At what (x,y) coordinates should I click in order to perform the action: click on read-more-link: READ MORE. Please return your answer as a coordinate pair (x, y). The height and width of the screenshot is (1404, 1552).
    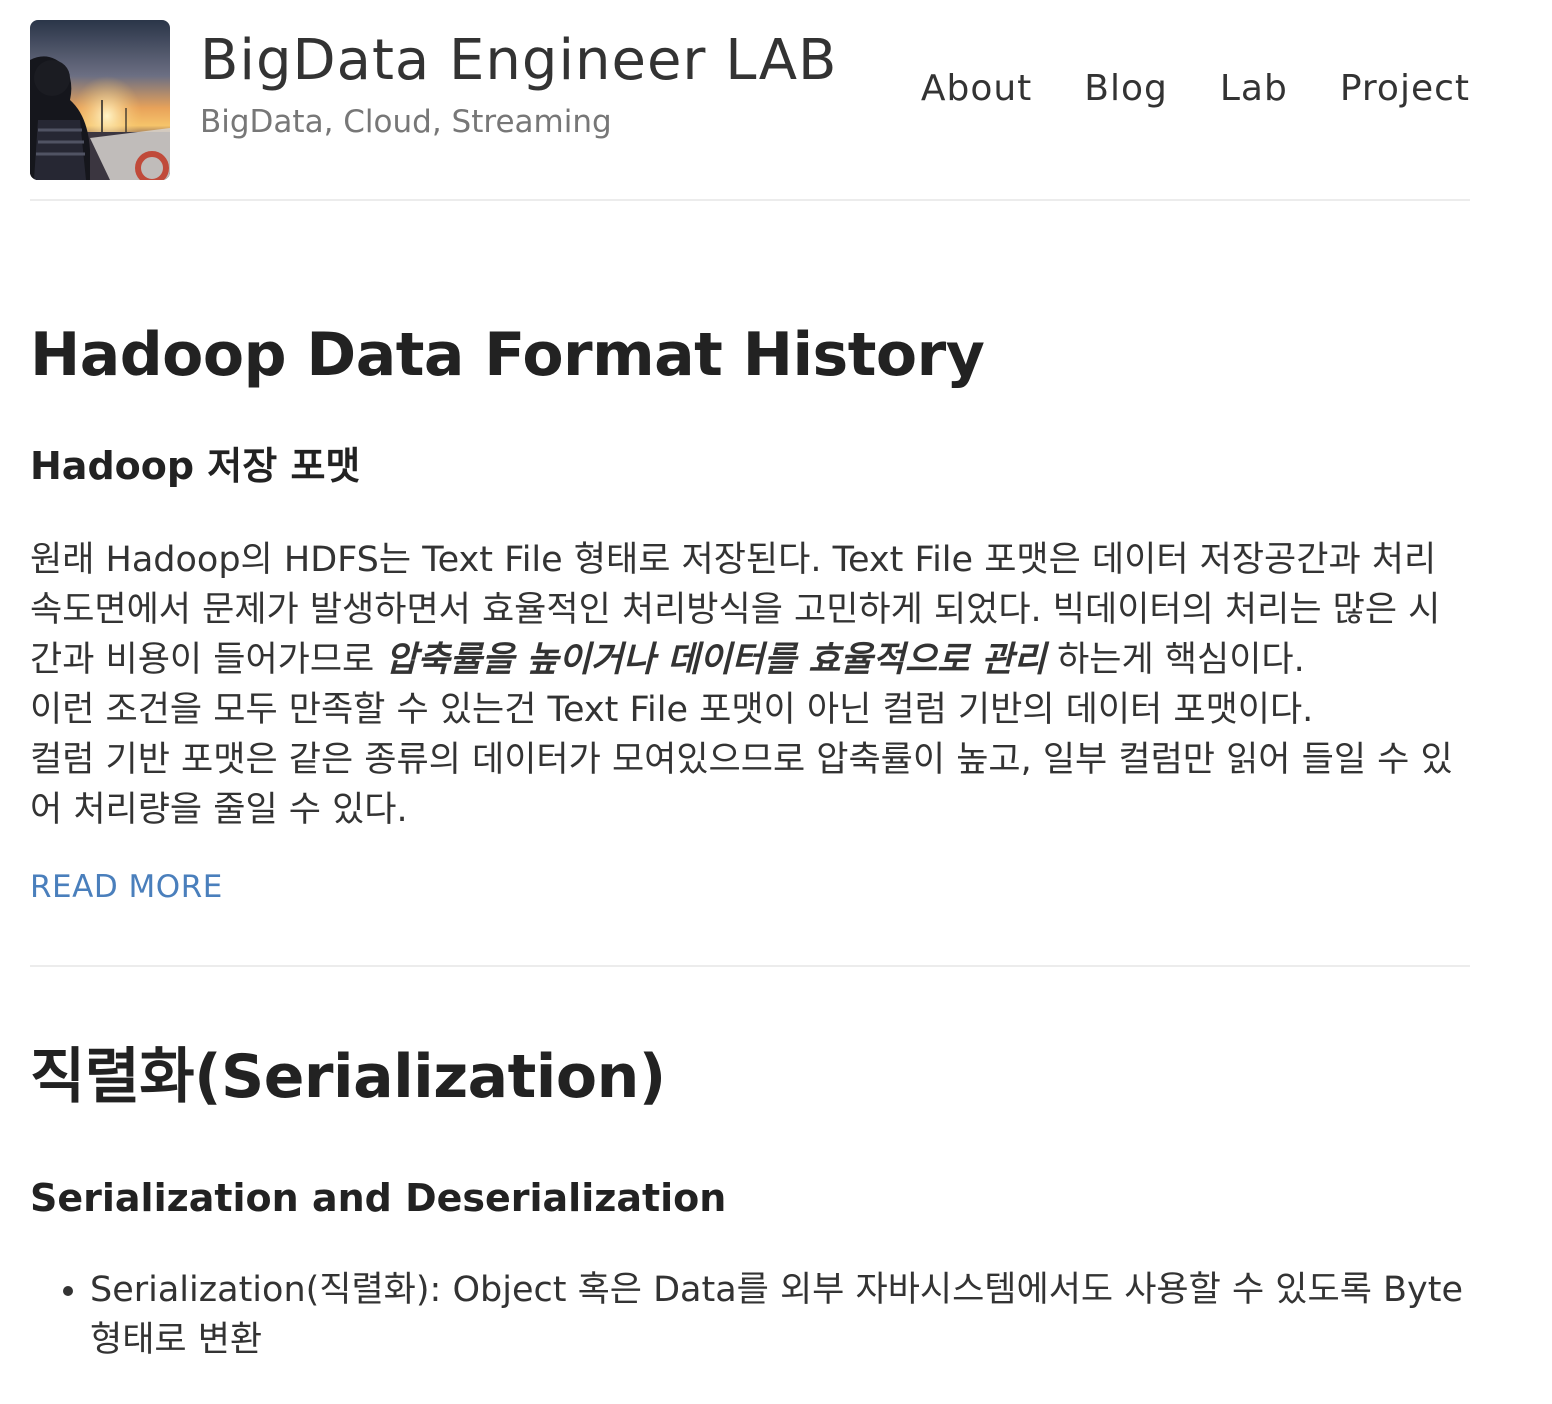
    Looking at the image, I should click on (126, 887).